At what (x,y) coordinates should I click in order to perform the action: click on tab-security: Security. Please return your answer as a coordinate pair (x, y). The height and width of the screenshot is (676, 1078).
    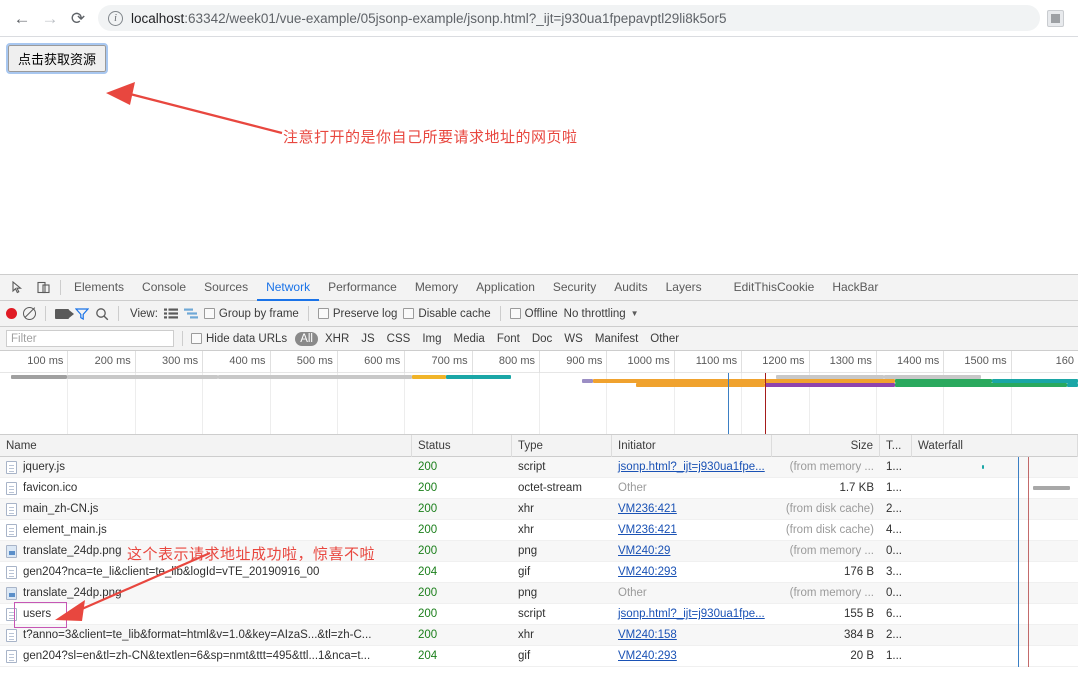
    Looking at the image, I should click on (574, 288).